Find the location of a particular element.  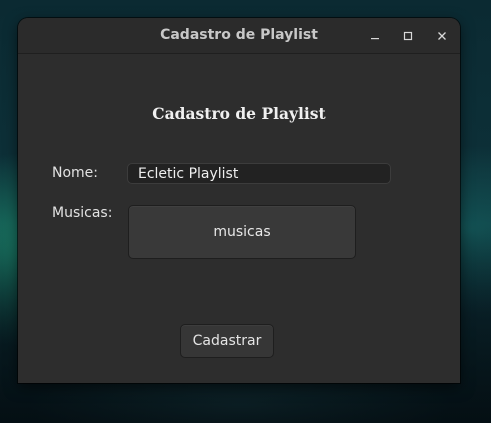

nome-input is located at coordinates (259, 173).